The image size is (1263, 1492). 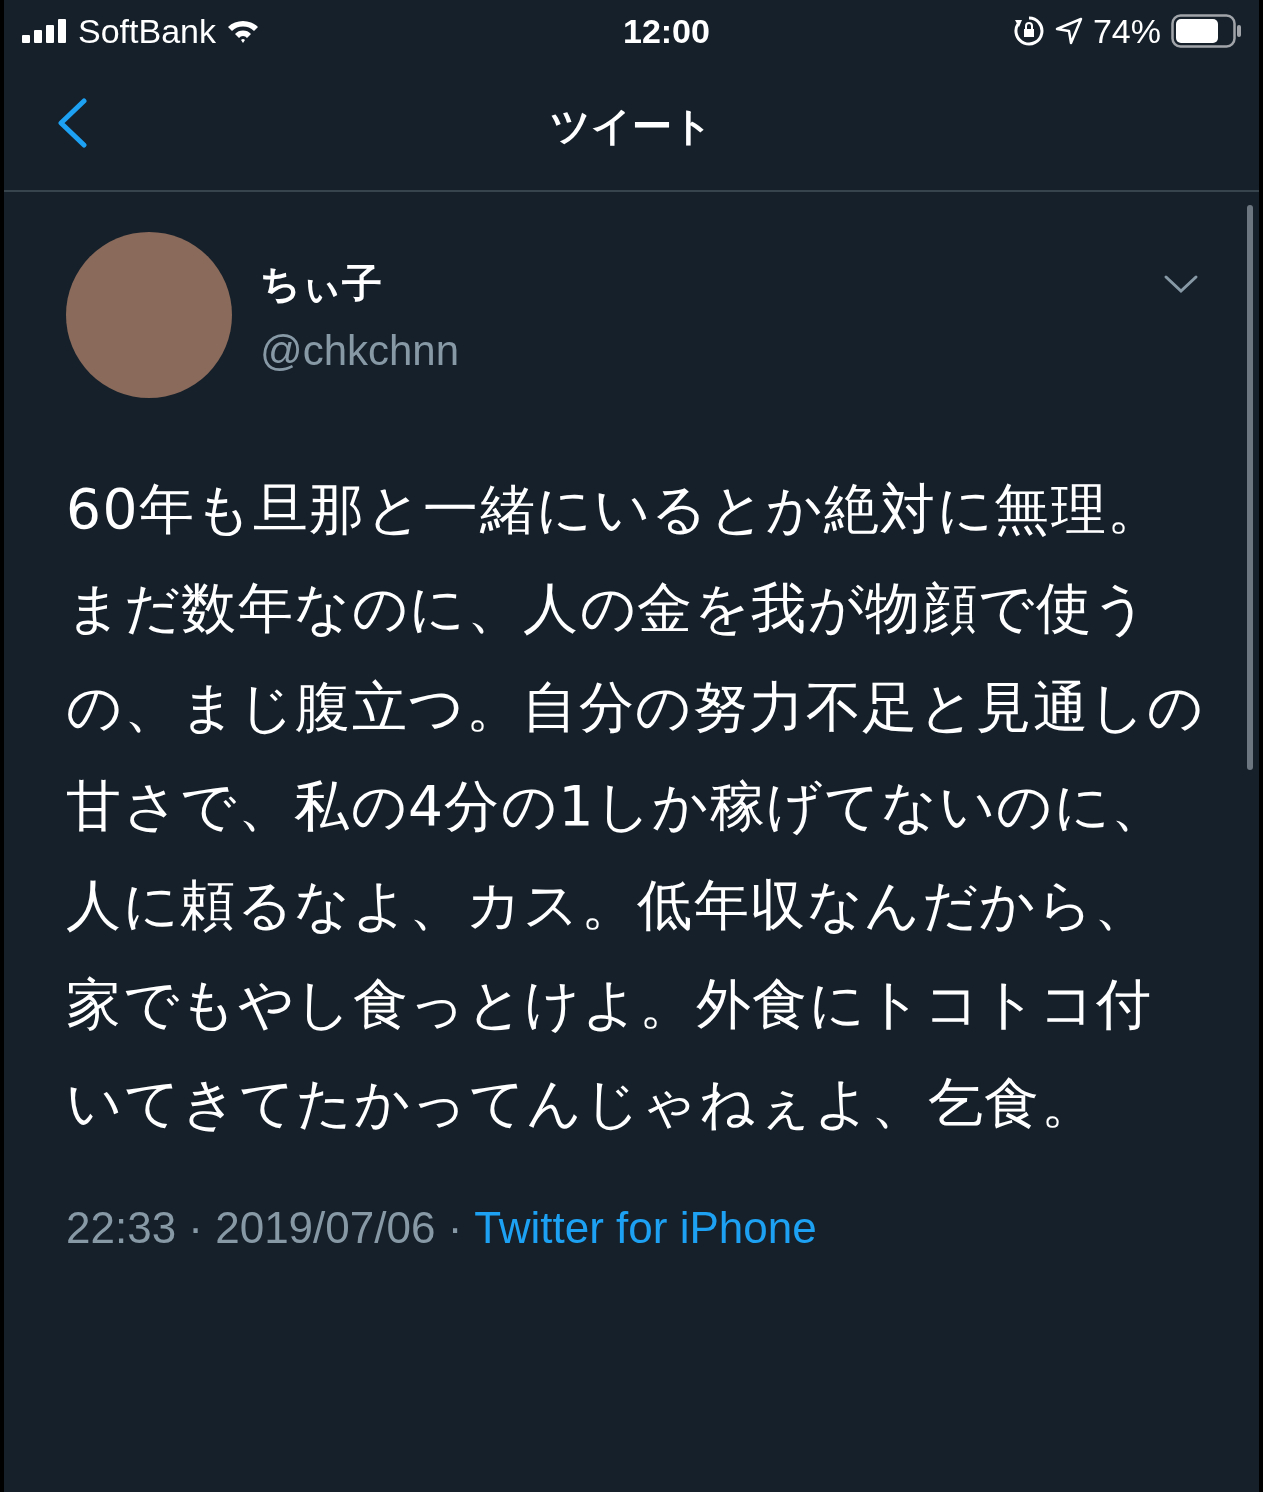 What do you see at coordinates (697, 283) in the screenshot?
I see `display-name: ちぃ子` at bounding box center [697, 283].